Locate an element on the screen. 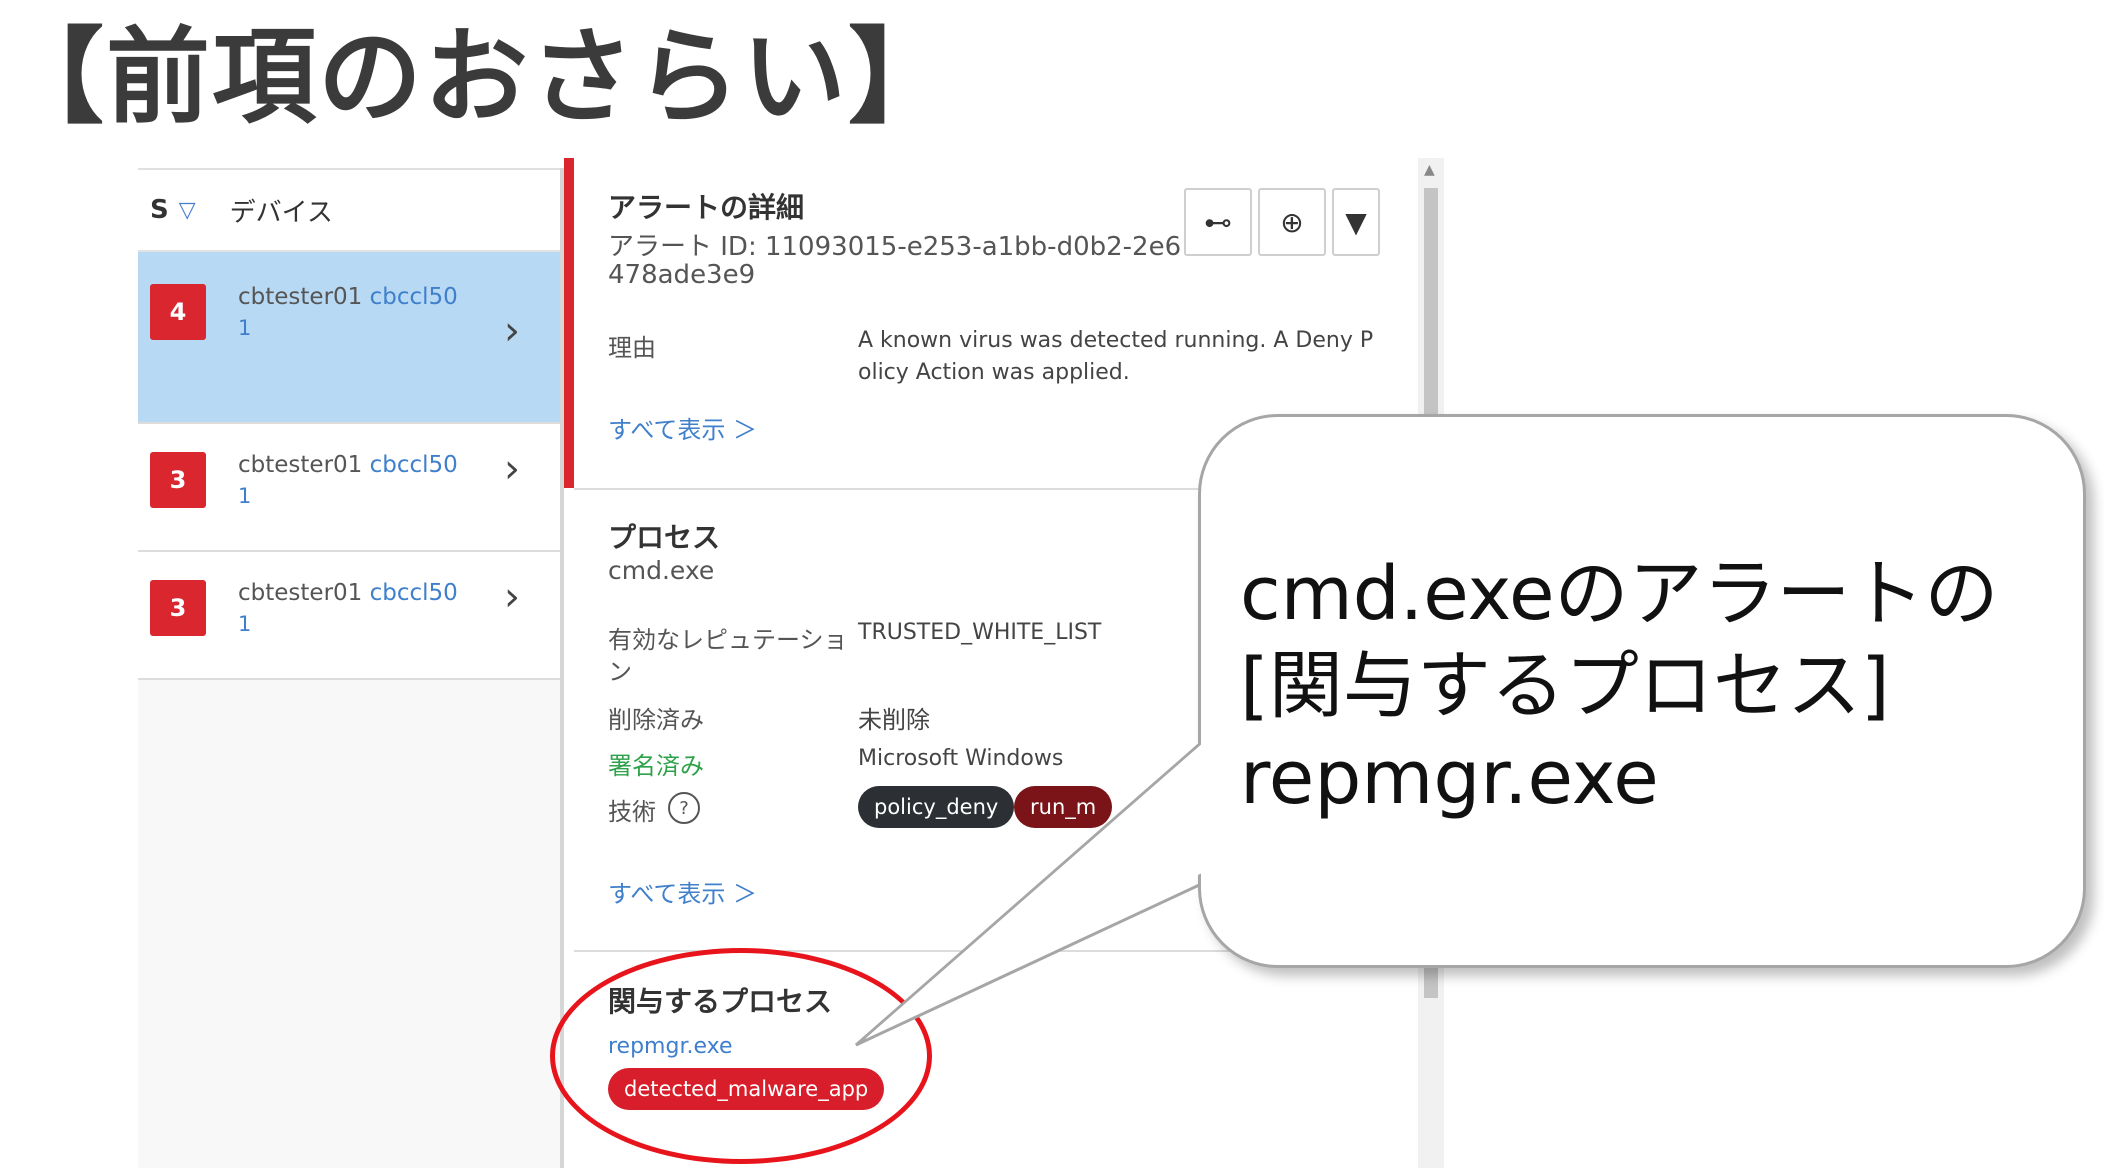  callout-line2: [関与するプロセス] is located at coordinates (1565, 686).